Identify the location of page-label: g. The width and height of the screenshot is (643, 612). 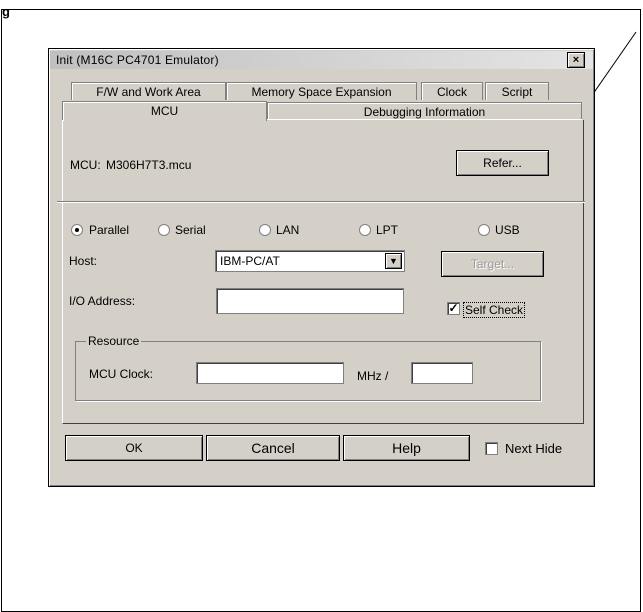
(6, 11).